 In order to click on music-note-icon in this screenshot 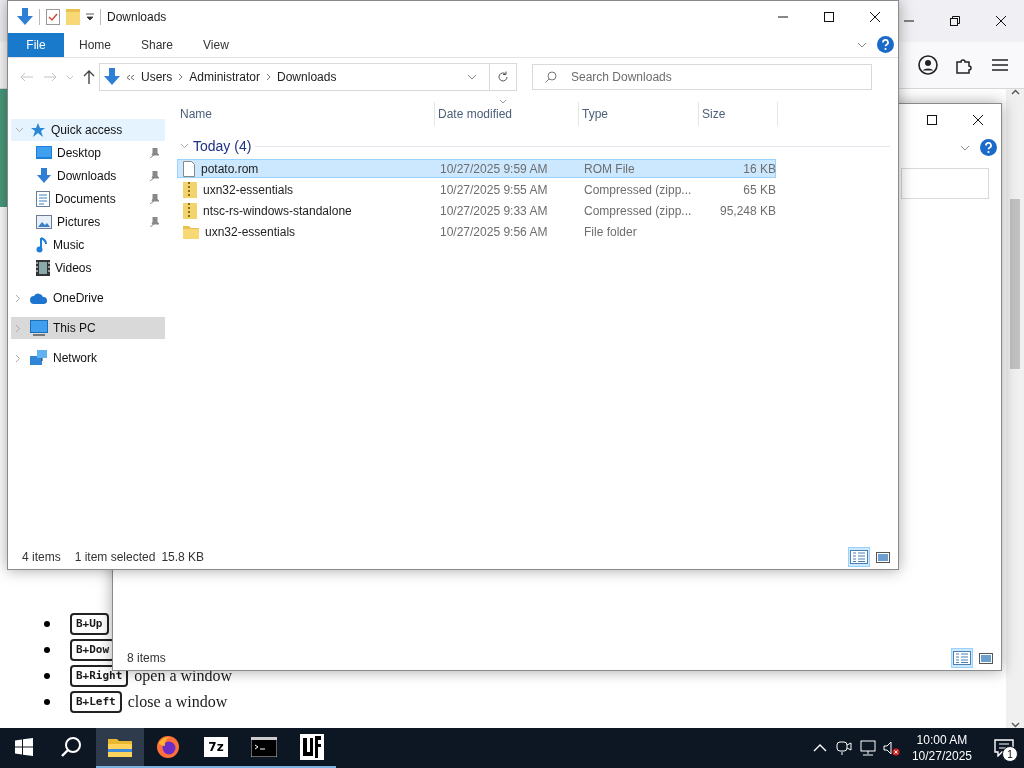, I will do `click(42, 245)`.